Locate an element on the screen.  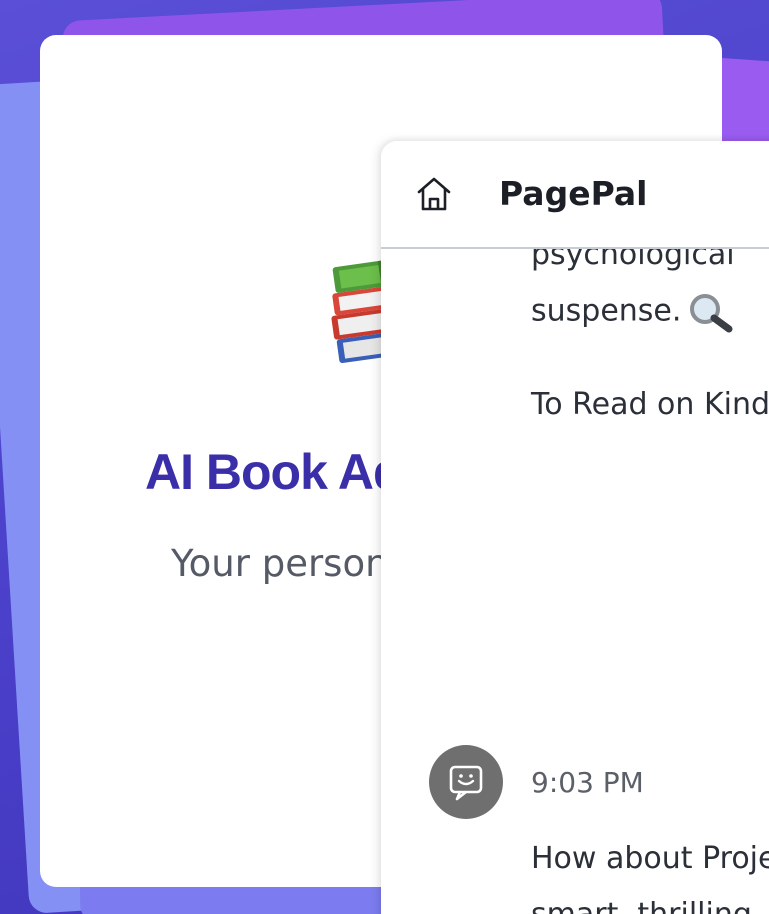
chat-header: PagePal is located at coordinates (575, 195).